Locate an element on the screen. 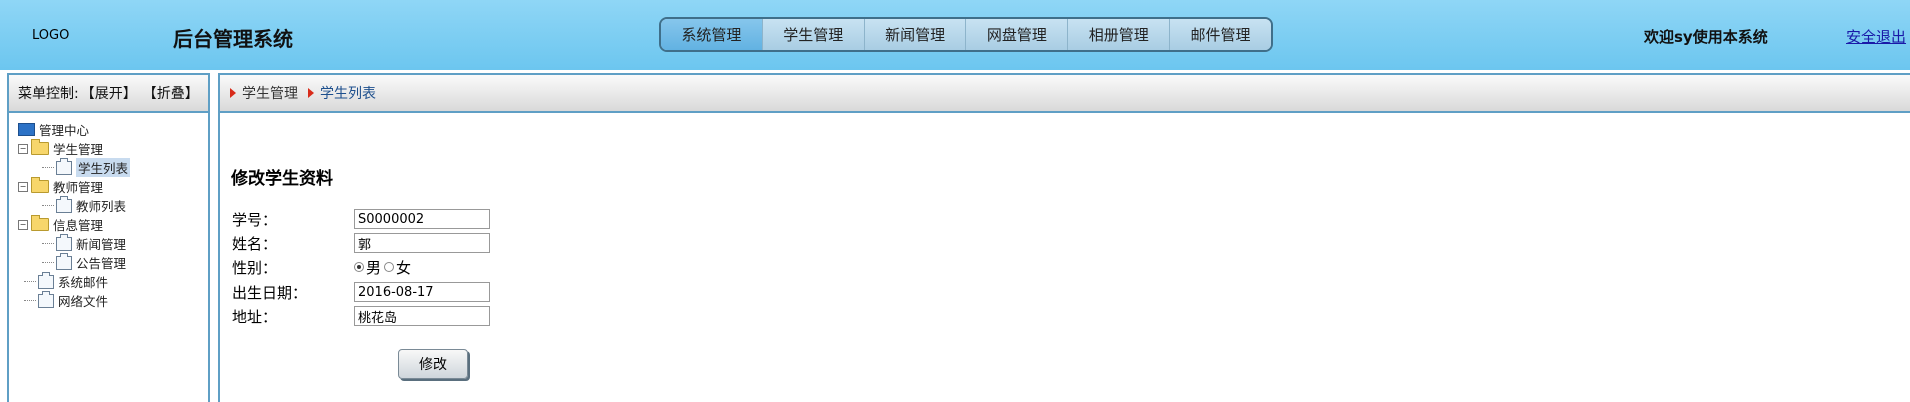 This screenshot has height=402, width=1910. tree-item-system-mail: 系统邮件 is located at coordinates (113, 281).